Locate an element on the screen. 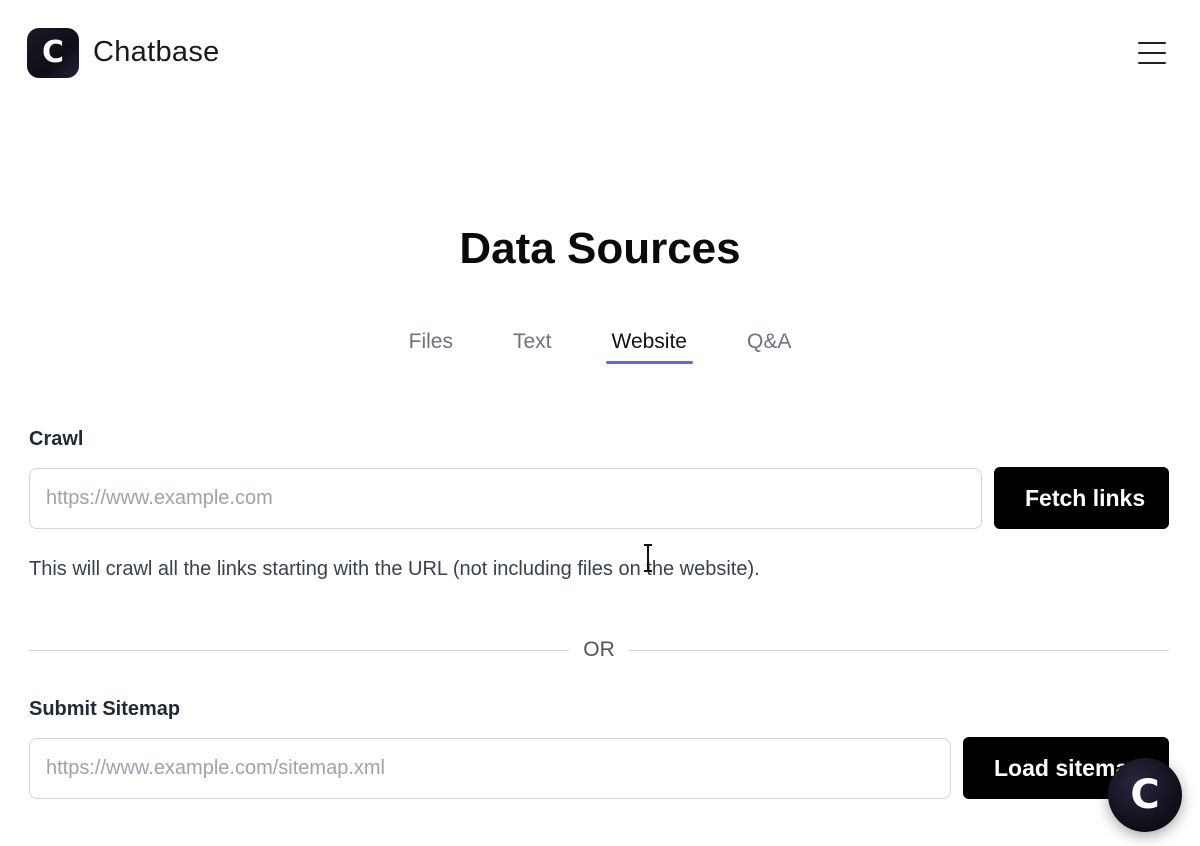  text-cursor-icon is located at coordinates (648, 558).